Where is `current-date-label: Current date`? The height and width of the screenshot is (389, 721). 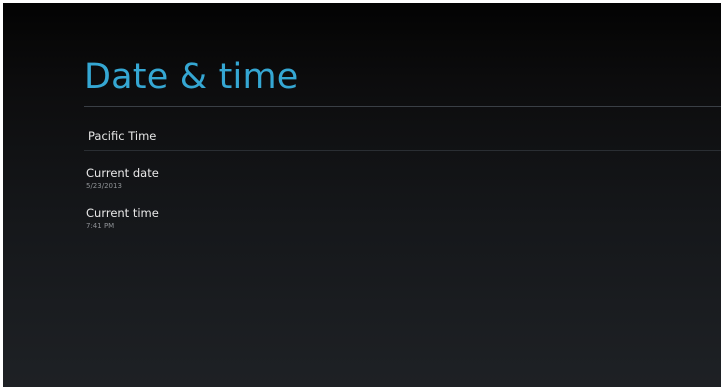 current-date-label: Current date is located at coordinates (122, 173).